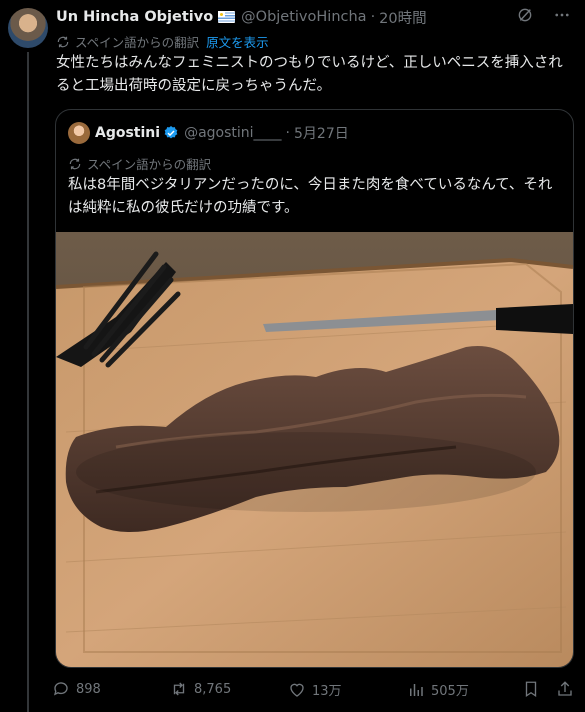 The image size is (585, 712). Describe the element at coordinates (60, 689) in the screenshot. I see `reply-icon` at that location.